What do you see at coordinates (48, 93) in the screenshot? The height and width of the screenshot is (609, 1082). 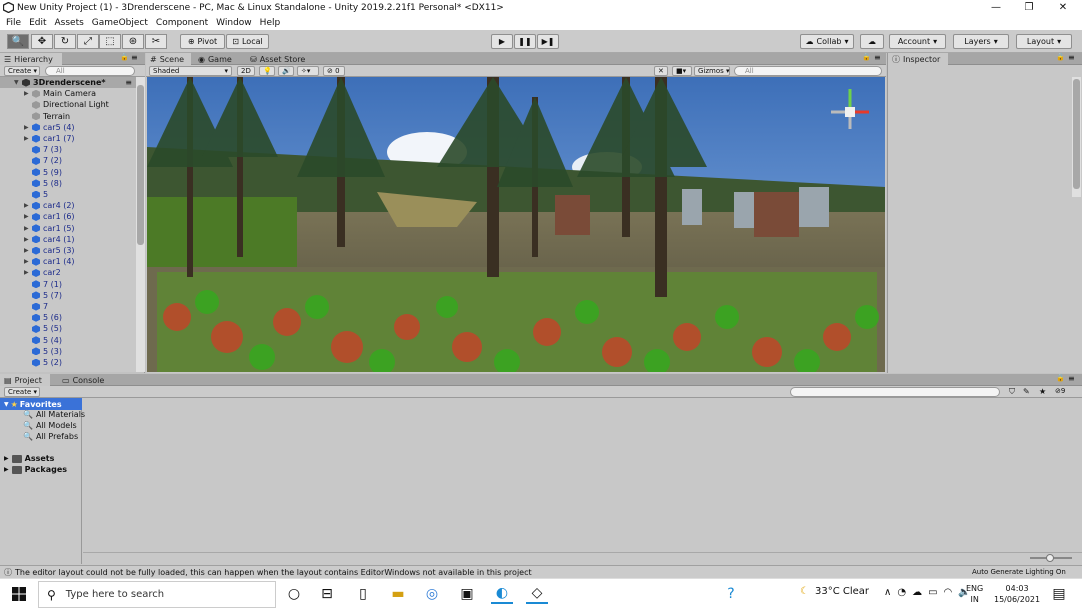 I see `hierarchy-item: ▶ Main Camera` at bounding box center [48, 93].